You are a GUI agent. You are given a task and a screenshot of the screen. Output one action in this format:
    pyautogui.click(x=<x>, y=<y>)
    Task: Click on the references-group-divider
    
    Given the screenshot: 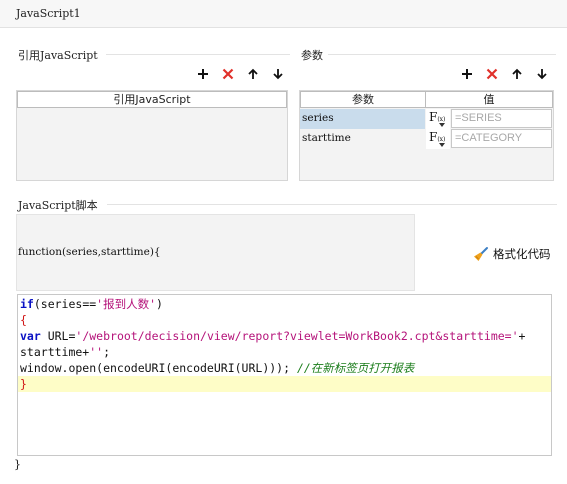 What is the action you would take?
    pyautogui.click(x=198, y=54)
    